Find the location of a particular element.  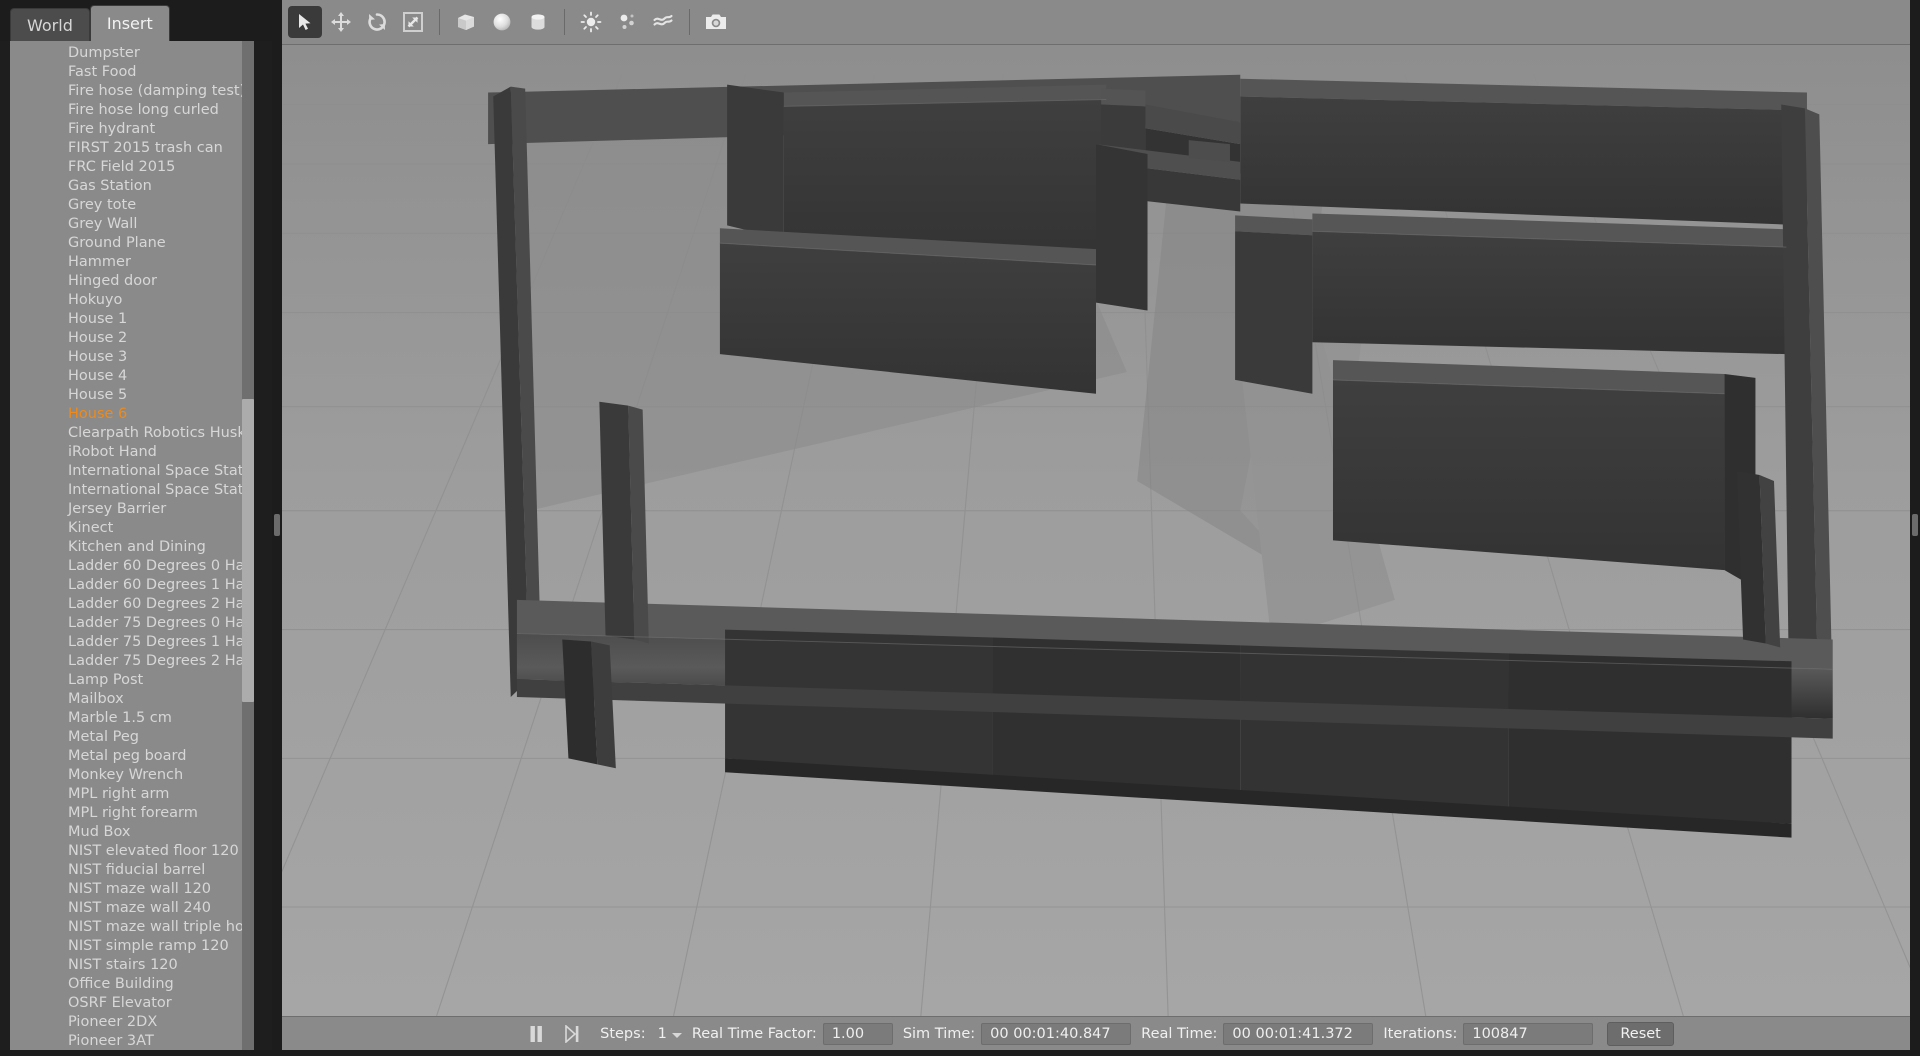

scale-mode-button is located at coordinates (413, 22).